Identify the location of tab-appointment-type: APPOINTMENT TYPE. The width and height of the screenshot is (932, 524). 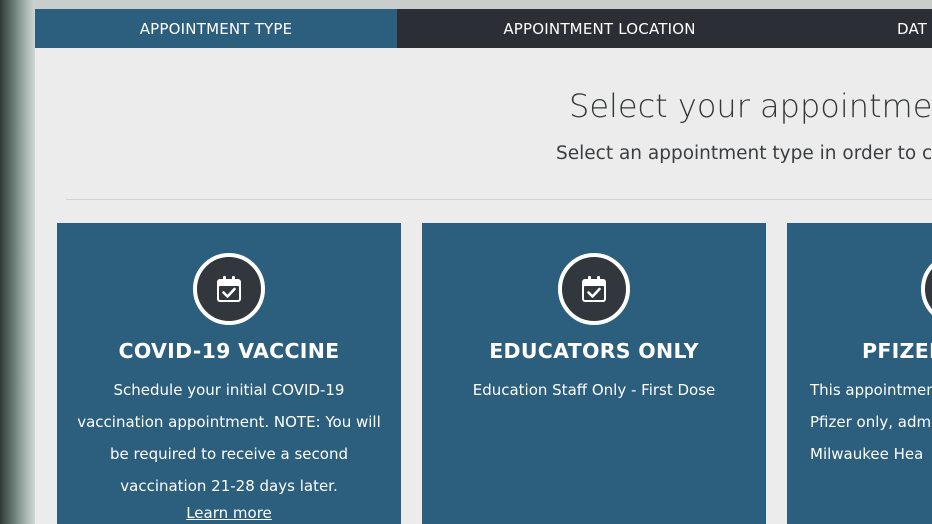
(216, 28).